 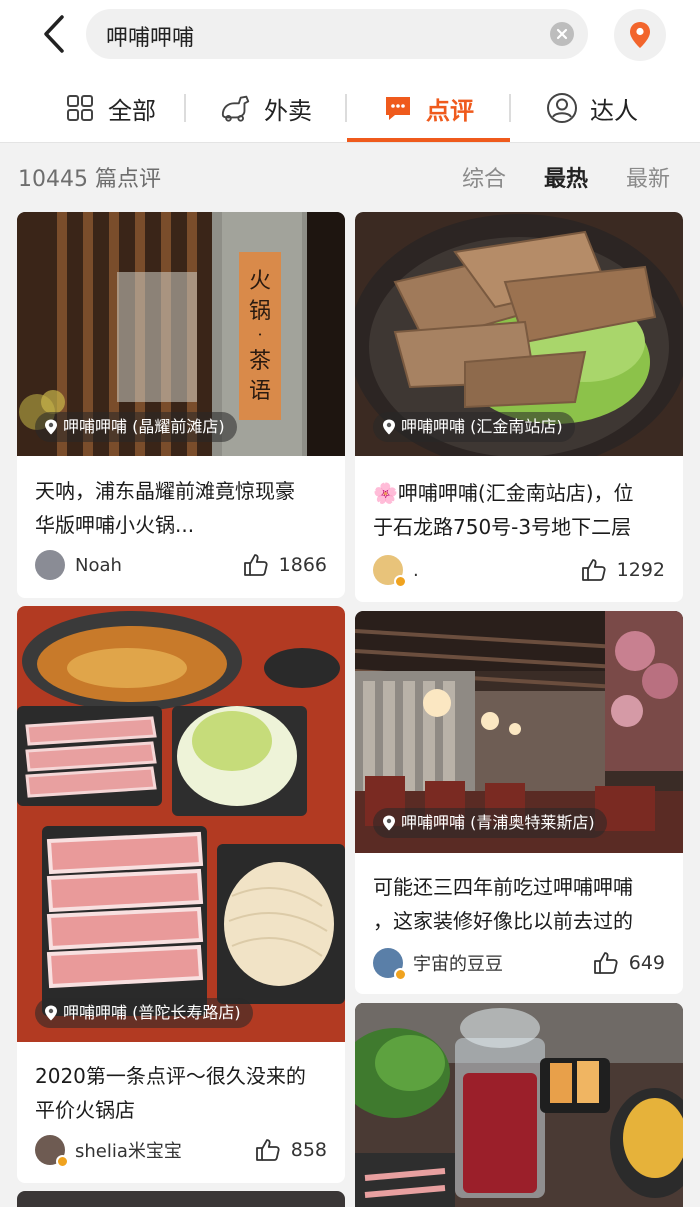 What do you see at coordinates (302, 565) in the screenshot?
I see `like-number: 1866` at bounding box center [302, 565].